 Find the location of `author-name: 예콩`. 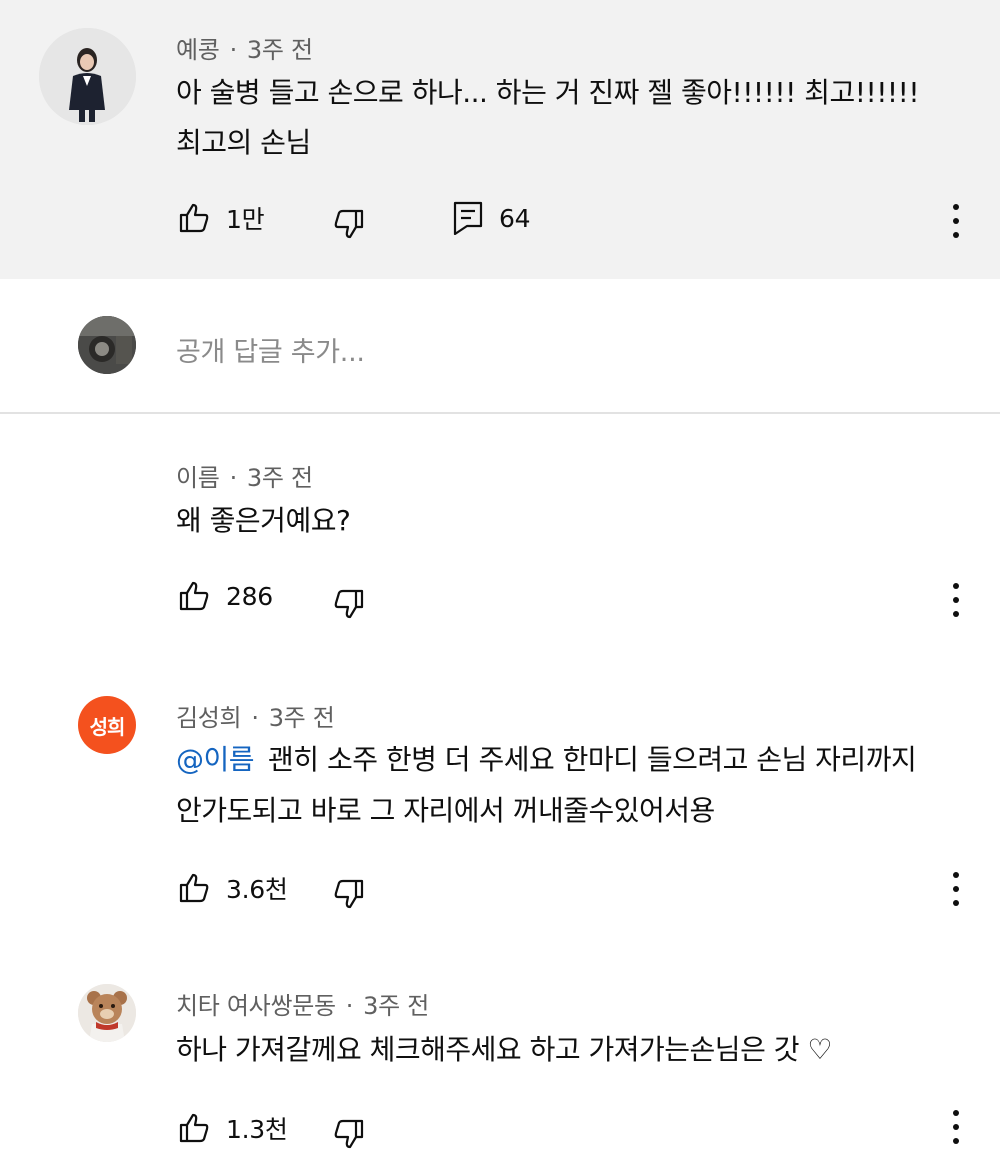

author-name: 예콩 is located at coordinates (198, 50).